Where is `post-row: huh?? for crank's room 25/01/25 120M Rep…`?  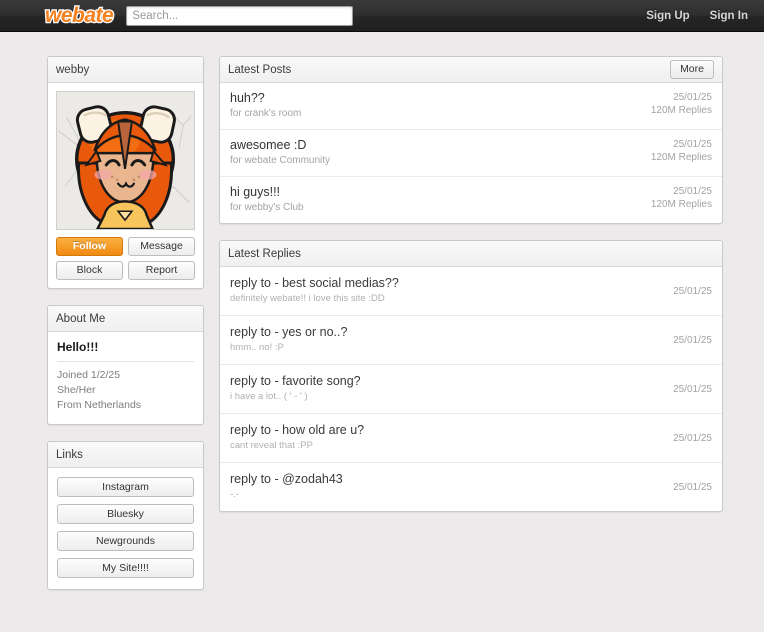
post-row: huh?? for crank's room 25/01/25 120M Rep… is located at coordinates (471, 106).